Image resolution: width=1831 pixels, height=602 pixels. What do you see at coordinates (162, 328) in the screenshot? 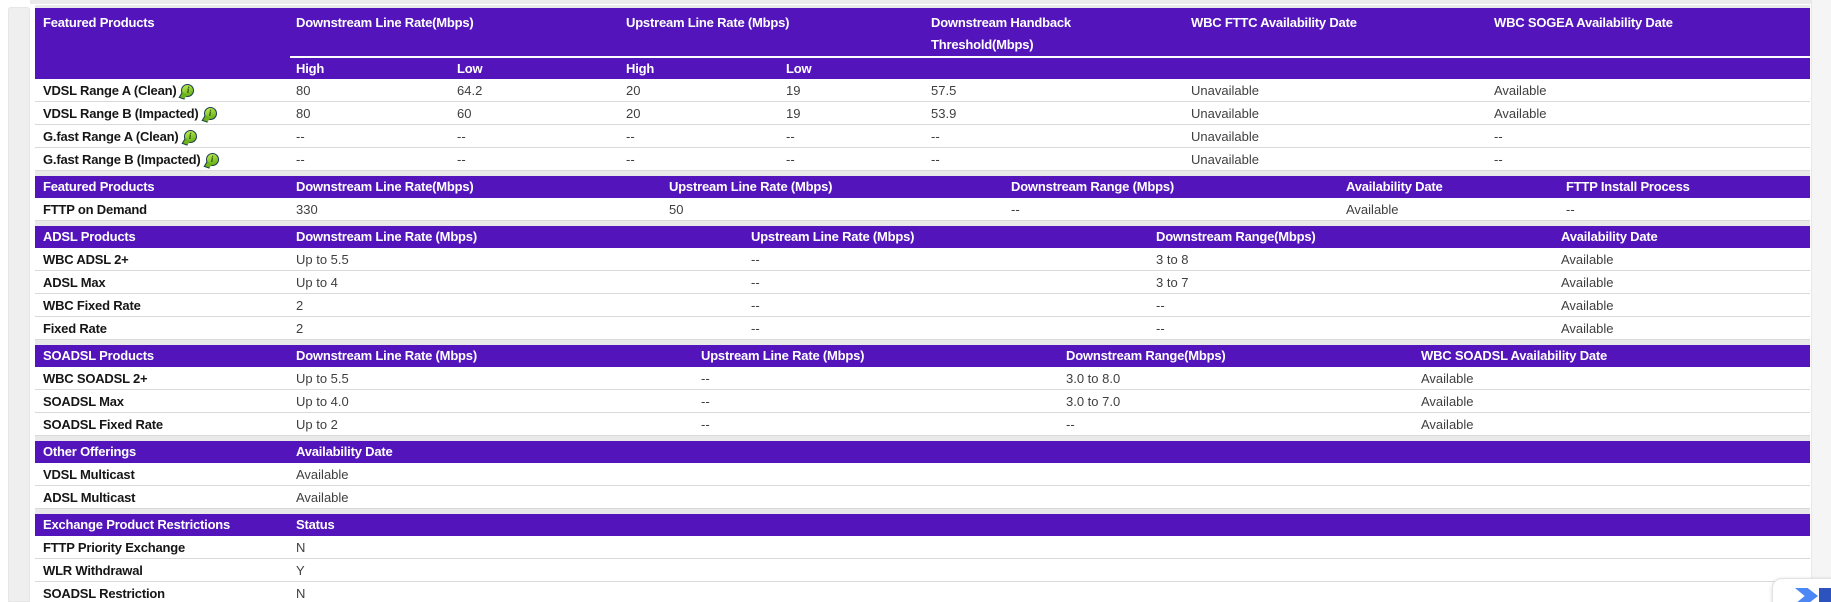
I see `product-name: Fixed Rate` at bounding box center [162, 328].